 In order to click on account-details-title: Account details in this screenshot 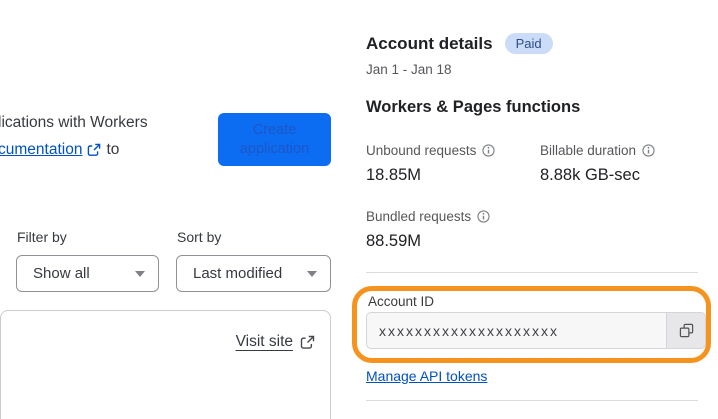, I will do `click(429, 43)`.